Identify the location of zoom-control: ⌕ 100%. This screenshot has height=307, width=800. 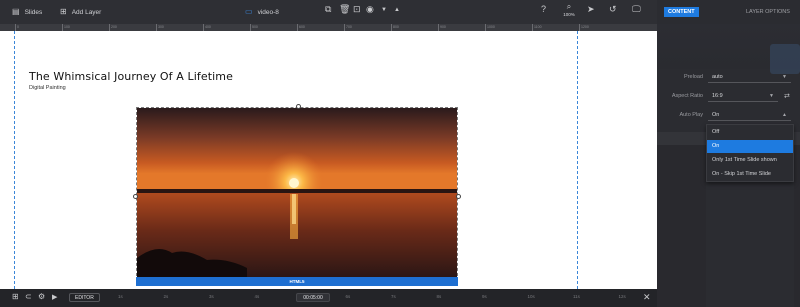
(569, 10).